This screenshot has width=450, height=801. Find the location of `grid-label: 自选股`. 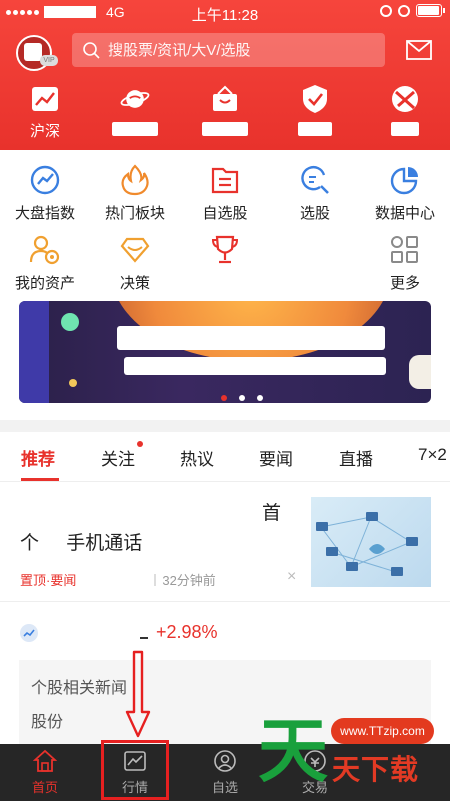

grid-label: 自选股 is located at coordinates (225, 213).